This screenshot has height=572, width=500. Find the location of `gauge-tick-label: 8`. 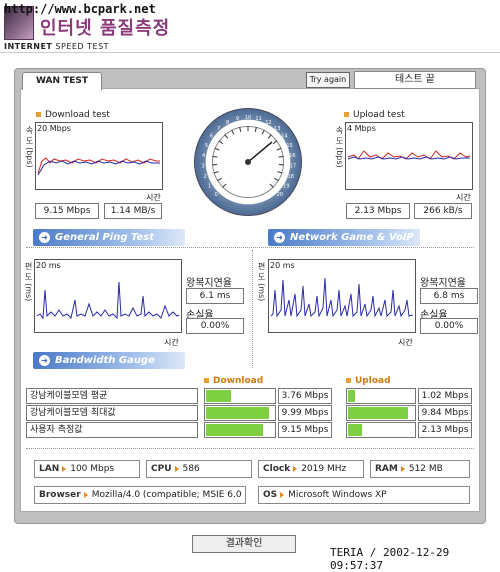

gauge-tick-label: 8 is located at coordinates (227, 123).